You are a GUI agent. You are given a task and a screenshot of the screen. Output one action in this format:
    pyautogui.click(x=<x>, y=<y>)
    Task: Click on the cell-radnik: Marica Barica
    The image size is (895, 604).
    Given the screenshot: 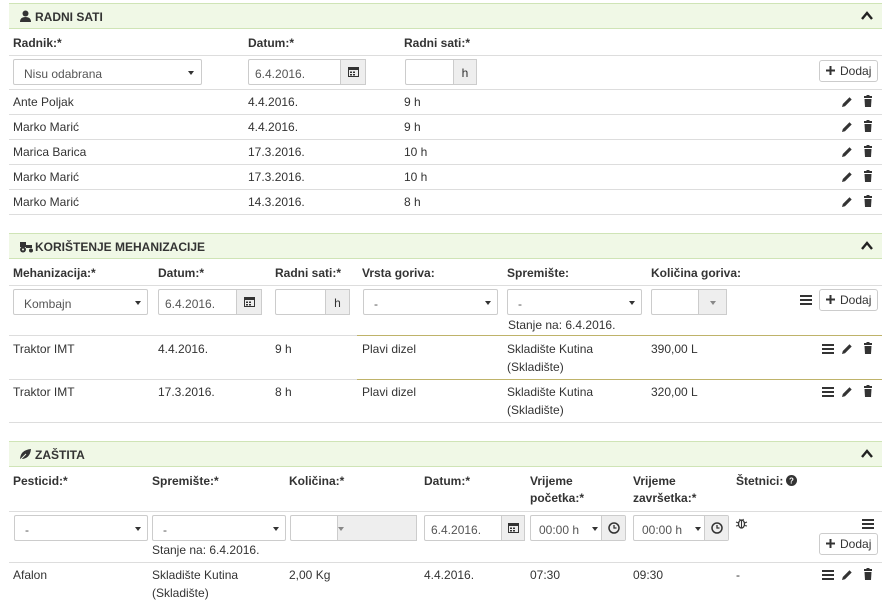 What is the action you would take?
    pyautogui.click(x=50, y=152)
    